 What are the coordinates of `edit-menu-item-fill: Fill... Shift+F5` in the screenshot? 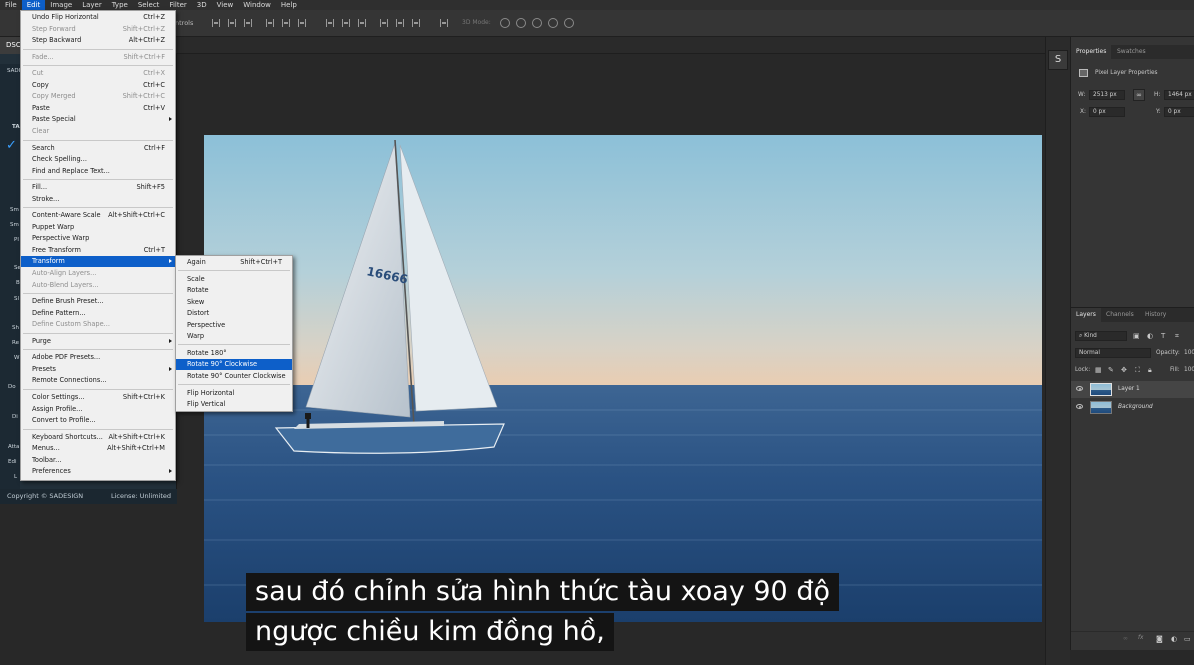 It's located at (98, 187).